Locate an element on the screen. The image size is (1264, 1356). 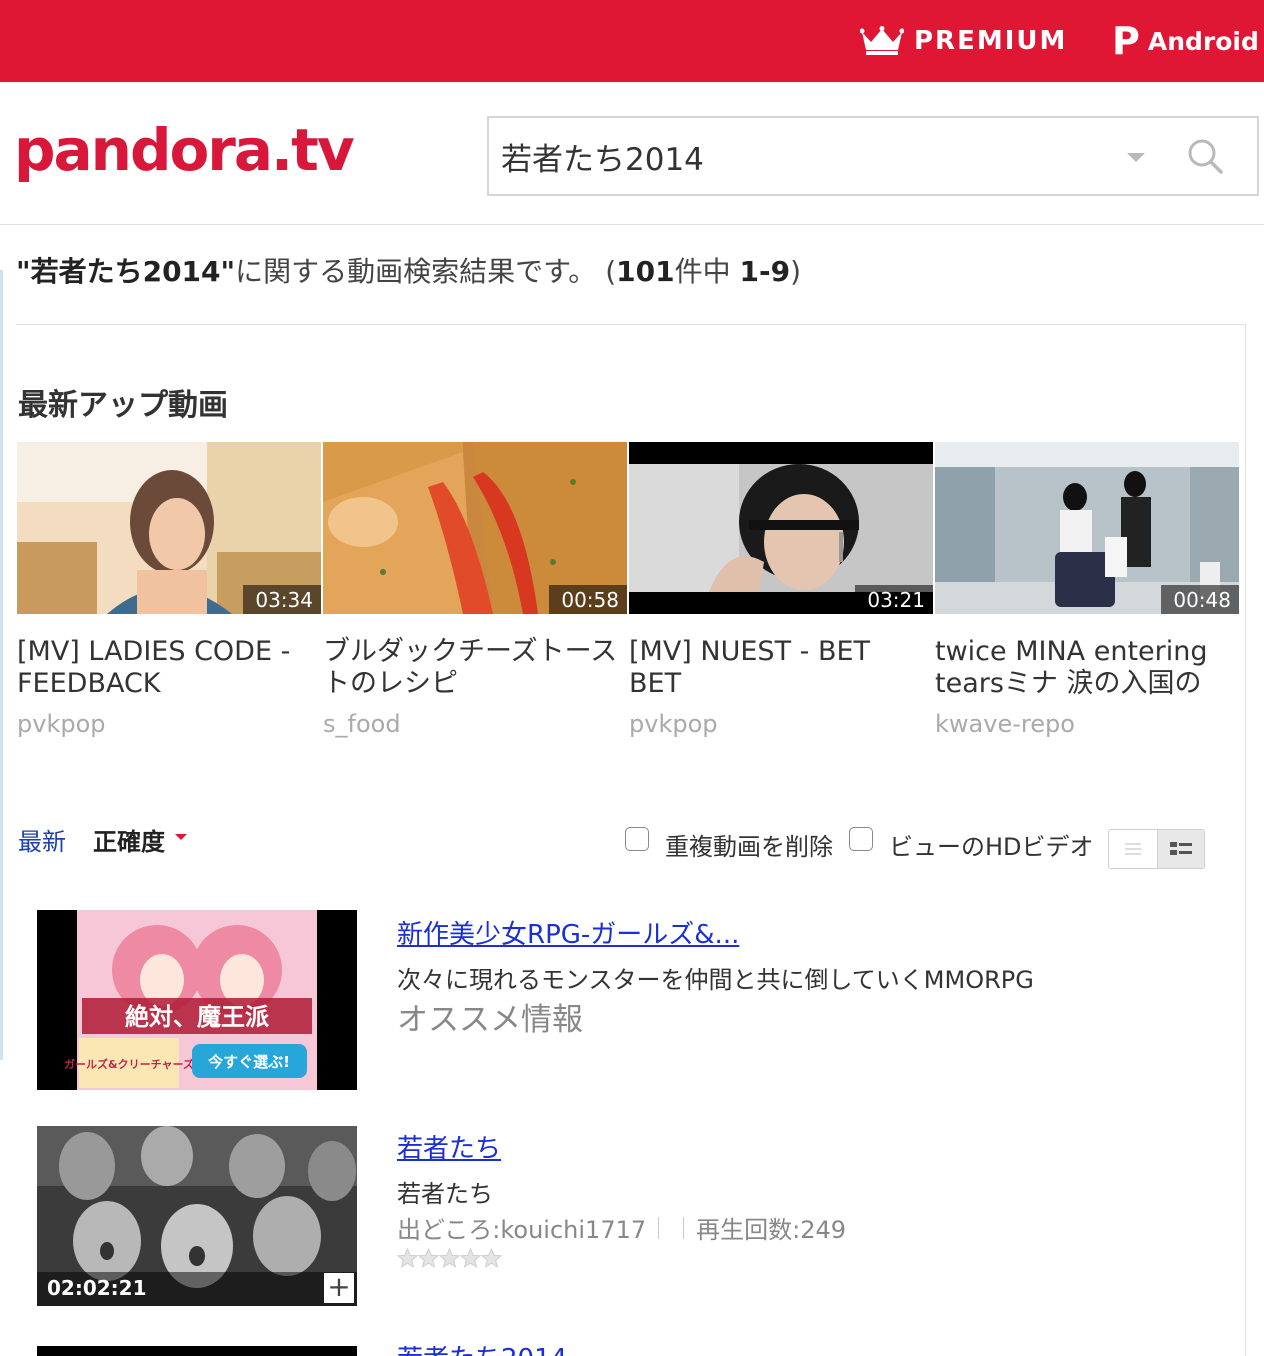
result-description: 若者たち is located at coordinates (445, 1194).